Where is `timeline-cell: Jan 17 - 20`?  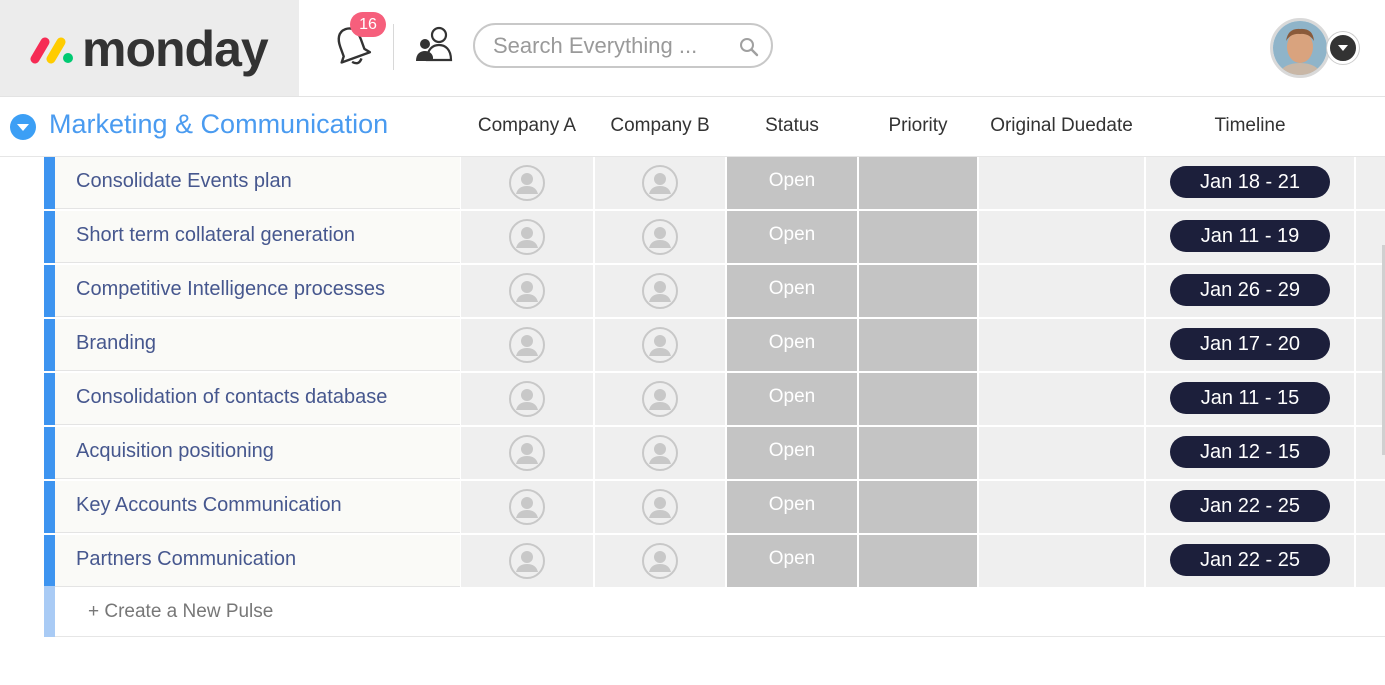
timeline-cell: Jan 17 - 20 is located at coordinates (1250, 345).